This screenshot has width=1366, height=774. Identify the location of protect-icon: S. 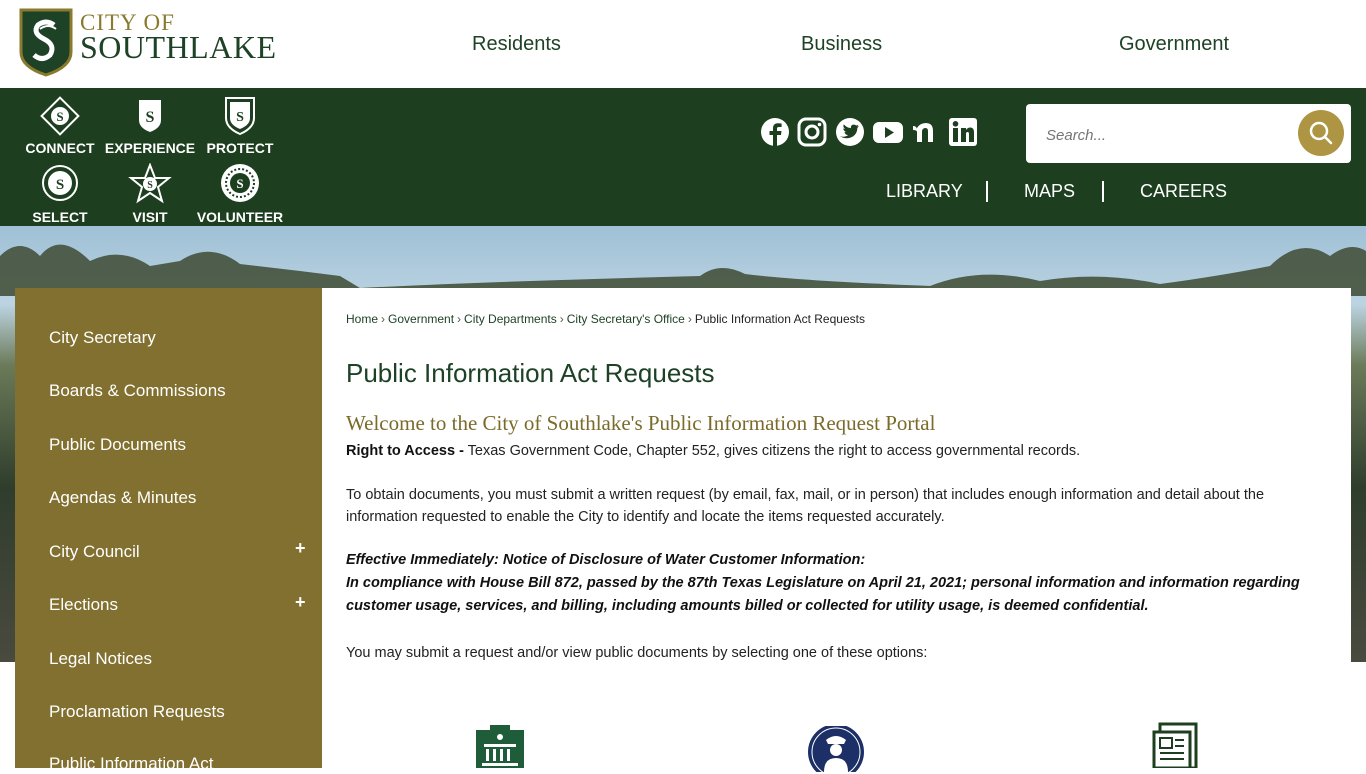
(240, 116).